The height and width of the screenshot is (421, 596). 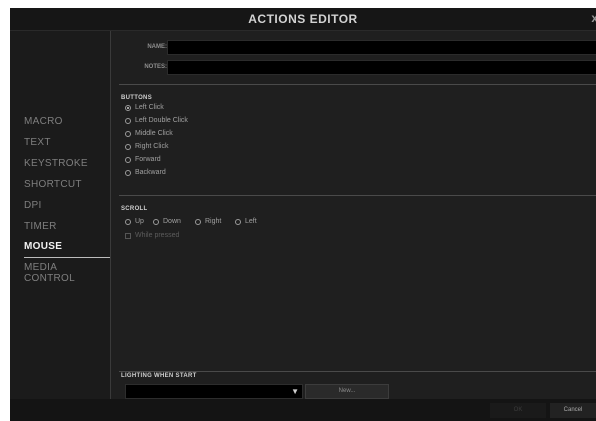 I want to click on sidebar-item-shortcut: SHORTCUT, so click(x=53, y=184).